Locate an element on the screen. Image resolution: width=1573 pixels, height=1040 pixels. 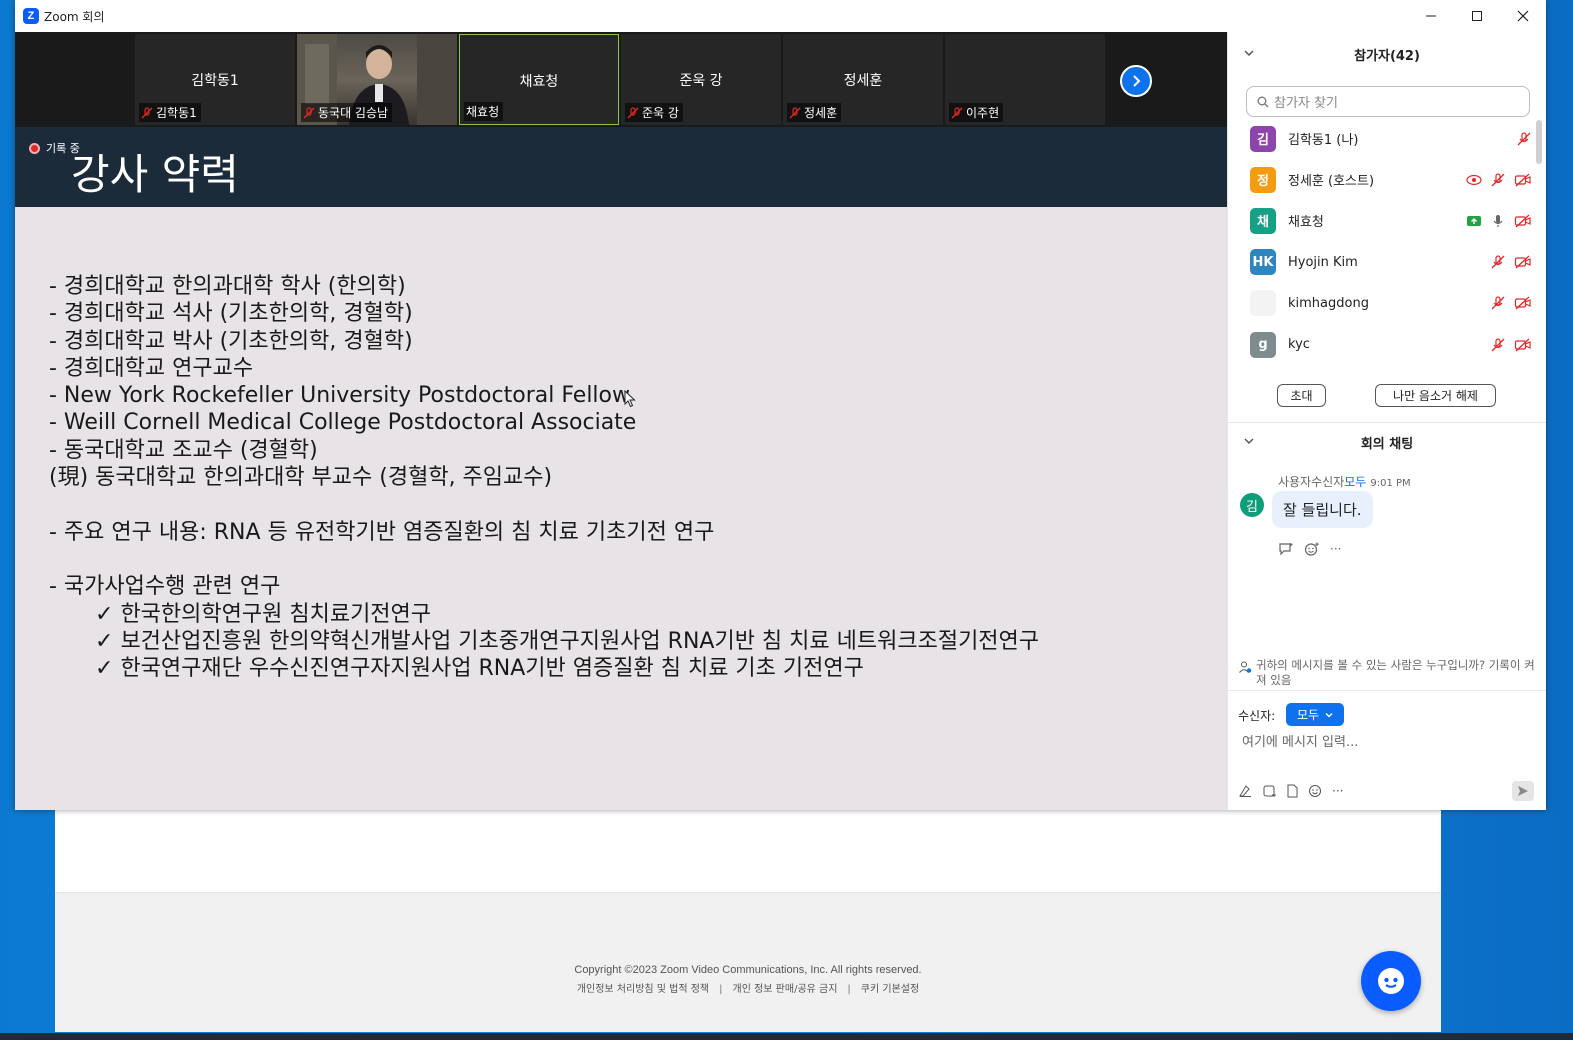
chat-header: 회의 채팅 is located at coordinates (1387, 442).